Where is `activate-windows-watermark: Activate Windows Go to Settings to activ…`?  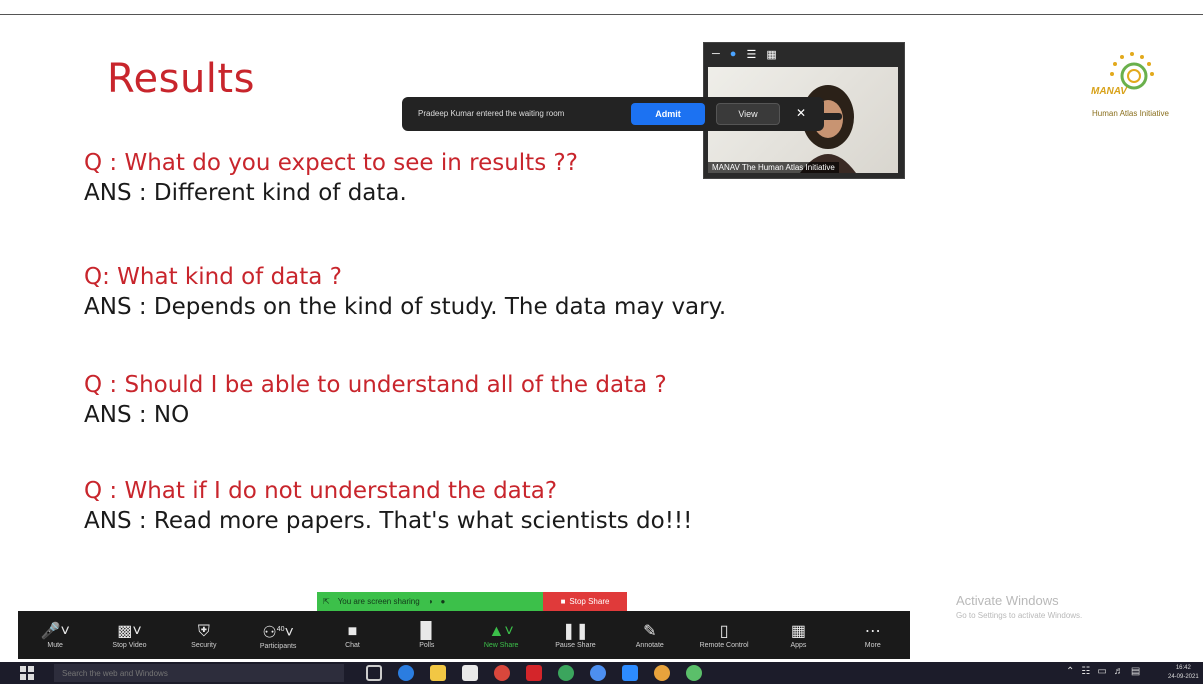 activate-windows-watermark: Activate Windows Go to Settings to activ… is located at coordinates (1019, 606).